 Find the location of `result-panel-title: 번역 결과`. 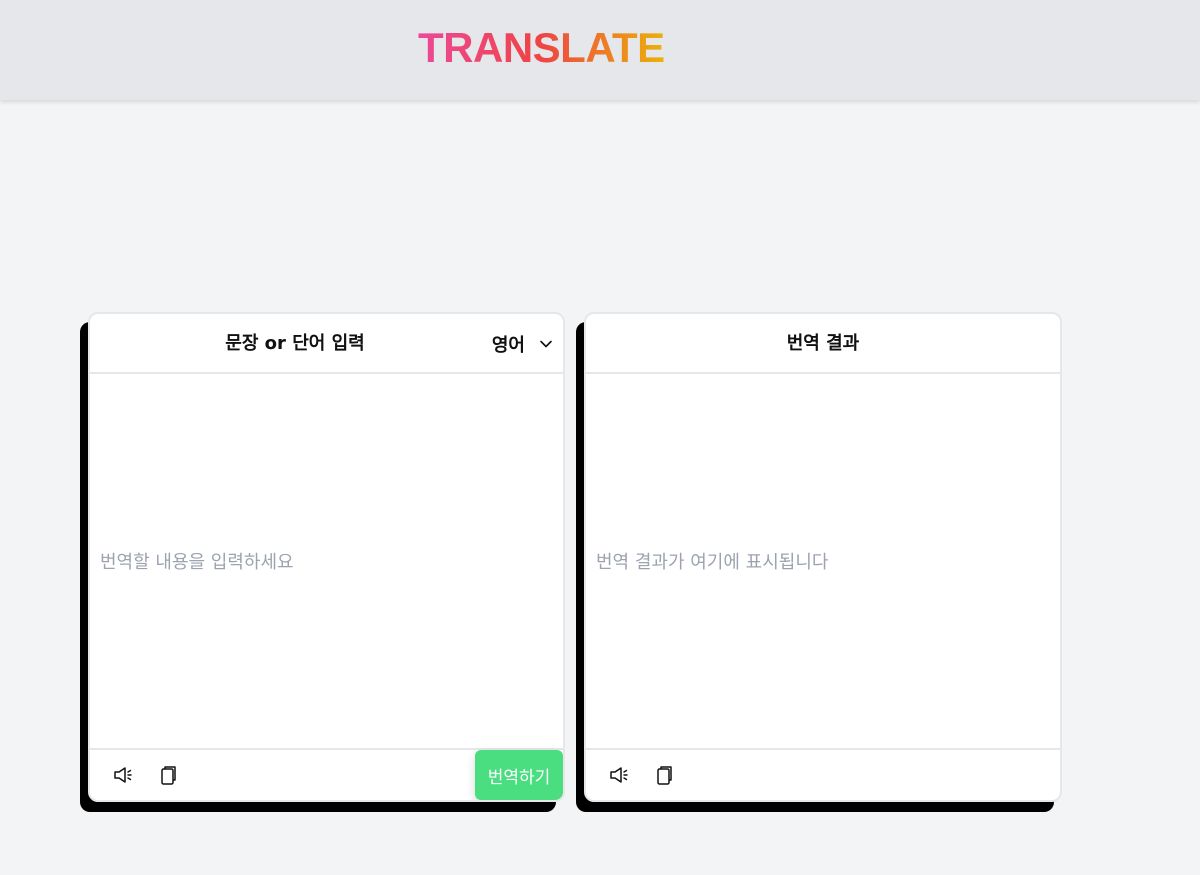

result-panel-title: 번역 결과 is located at coordinates (823, 343).